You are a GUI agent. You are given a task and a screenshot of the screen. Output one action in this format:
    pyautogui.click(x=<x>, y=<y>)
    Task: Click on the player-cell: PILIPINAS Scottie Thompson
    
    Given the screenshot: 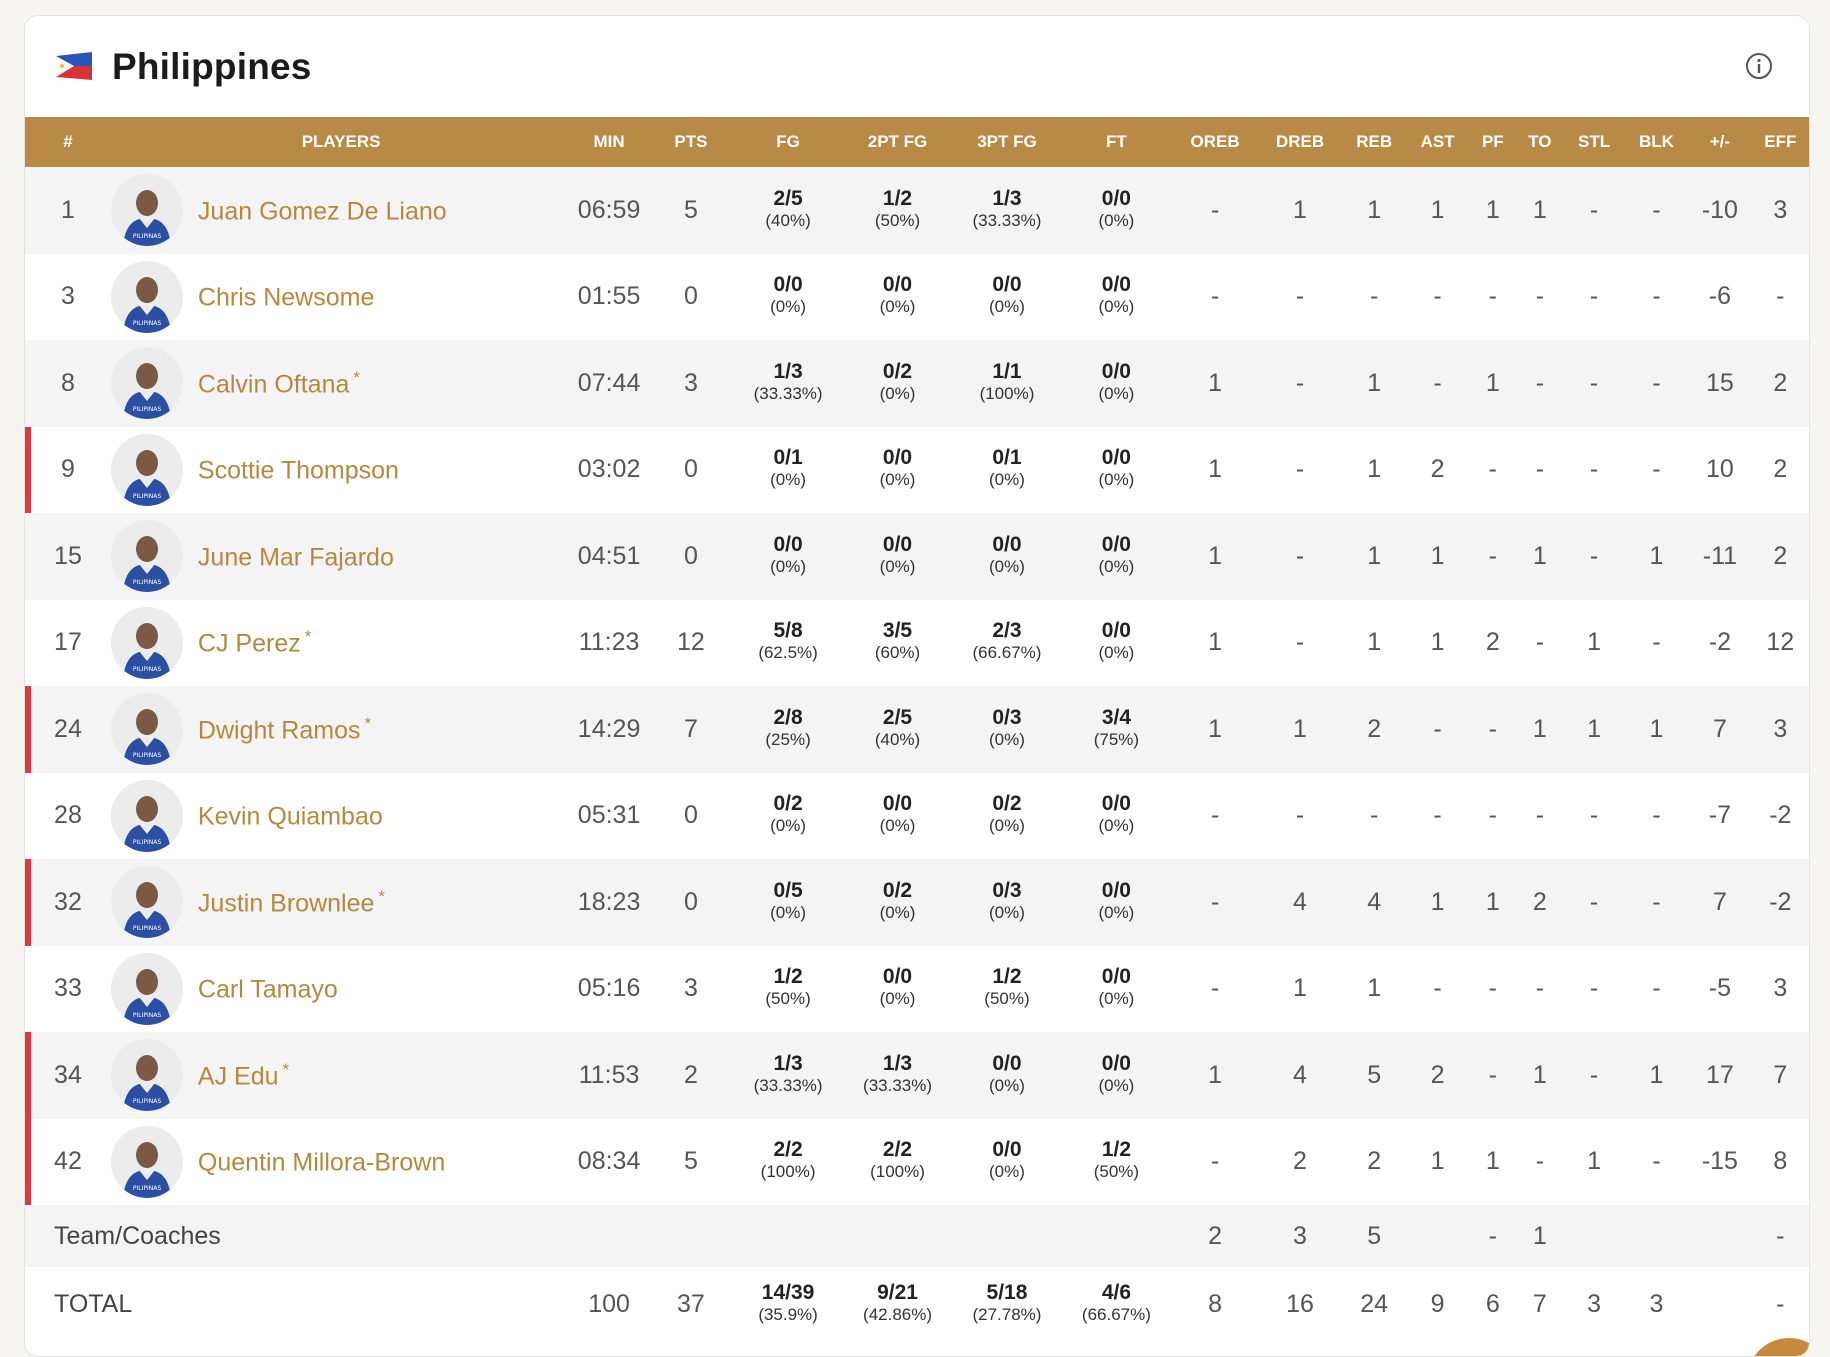 What is the action you would take?
    pyautogui.click(x=340, y=470)
    